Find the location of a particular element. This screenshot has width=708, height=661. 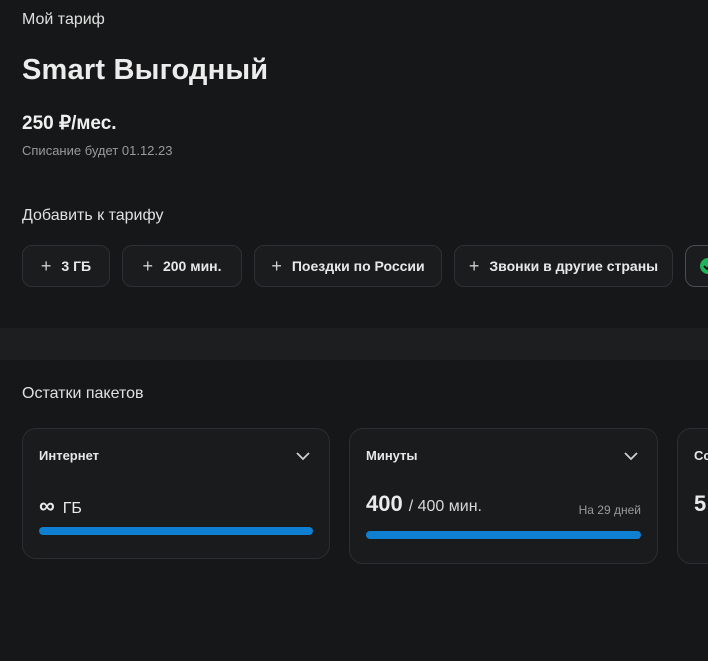

package-card-sms: Со 5 is located at coordinates (692, 496).